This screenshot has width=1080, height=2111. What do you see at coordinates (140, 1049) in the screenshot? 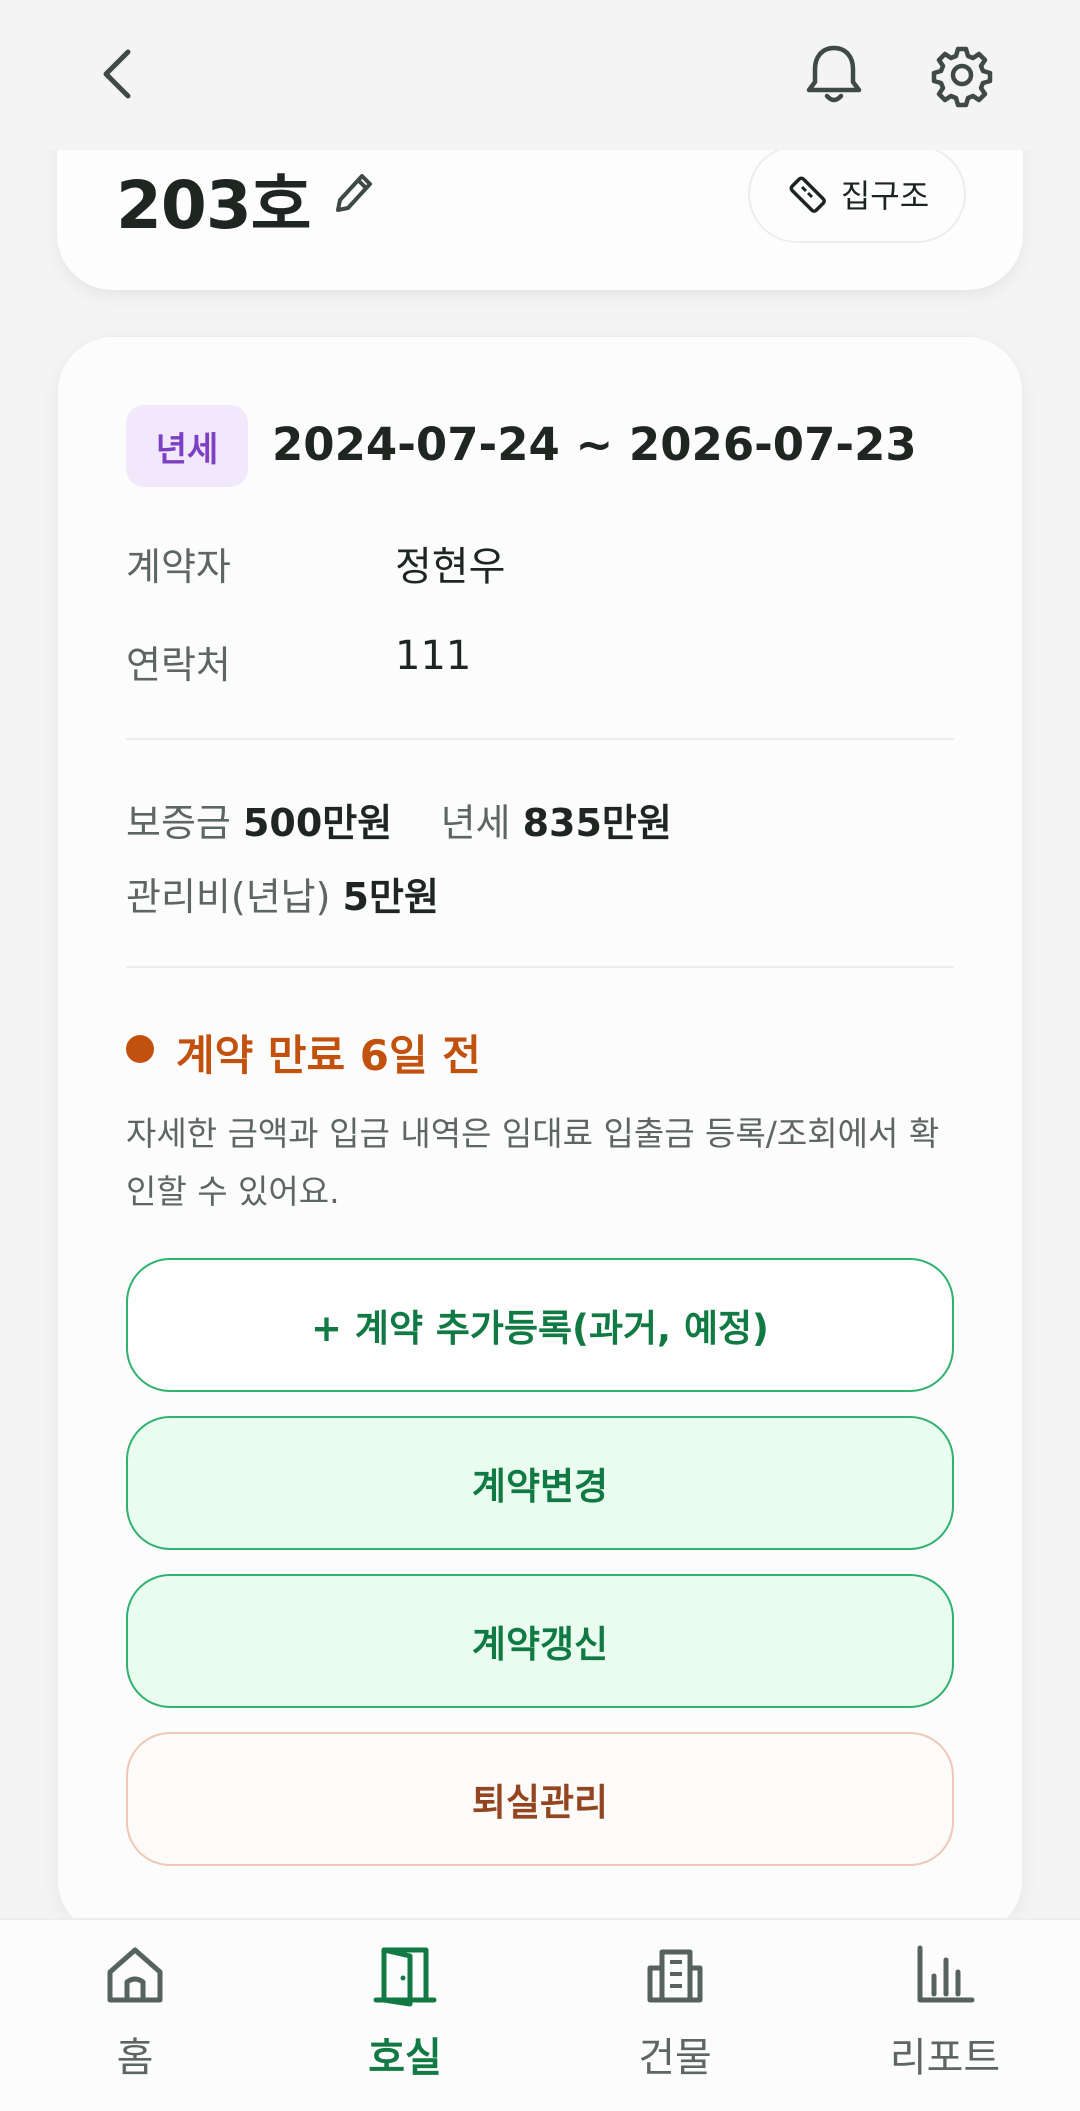
I see `expiry-status-dot` at bounding box center [140, 1049].